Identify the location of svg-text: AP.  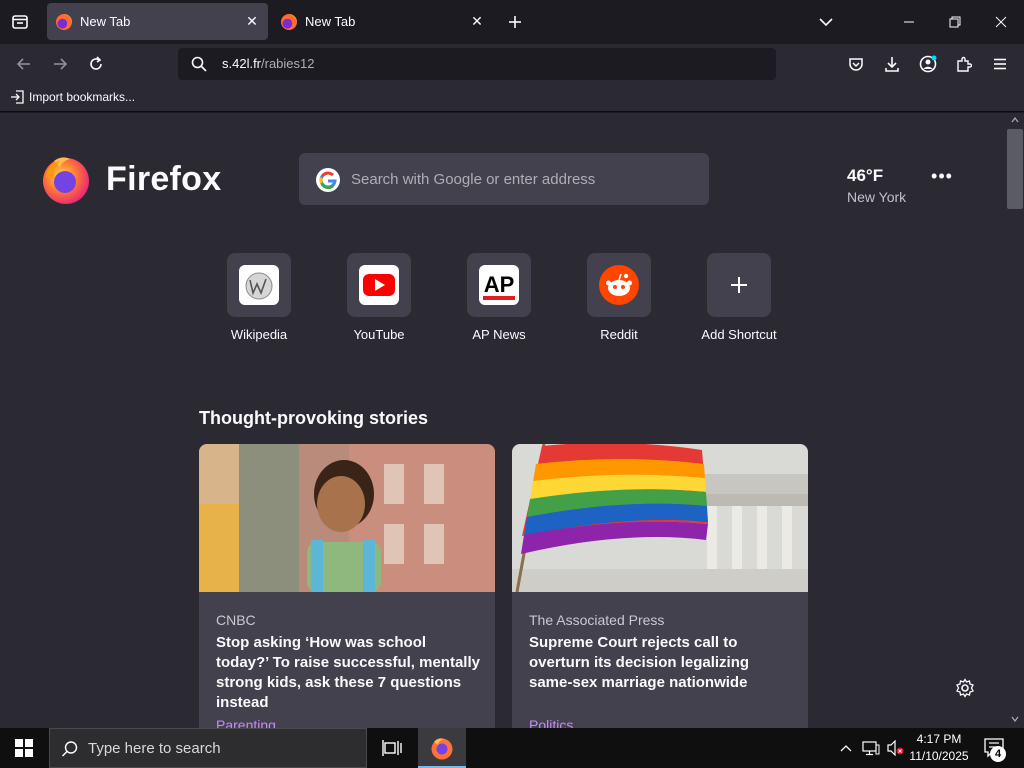
(499, 284).